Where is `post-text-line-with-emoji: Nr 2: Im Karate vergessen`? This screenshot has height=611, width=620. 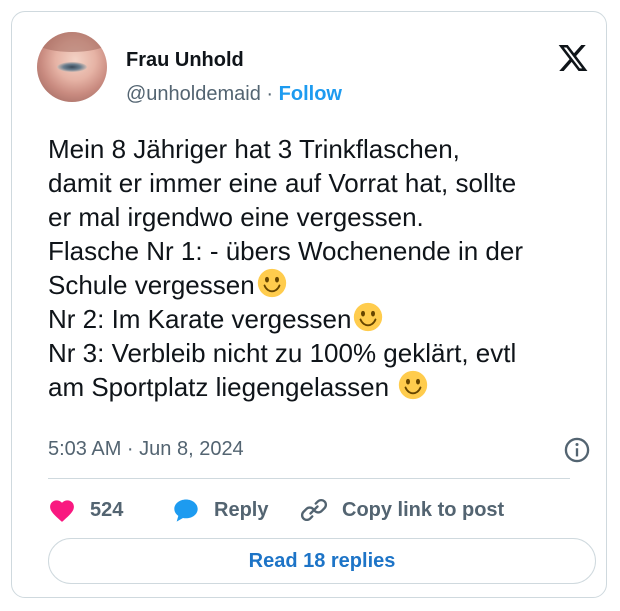
post-text-line-with-emoji: Nr 2: Im Karate vergessen is located at coordinates (328, 319).